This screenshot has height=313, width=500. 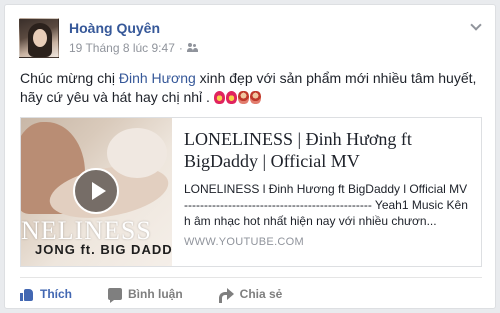 What do you see at coordinates (155, 293) in the screenshot?
I see `comment-label: Bình luận` at bounding box center [155, 293].